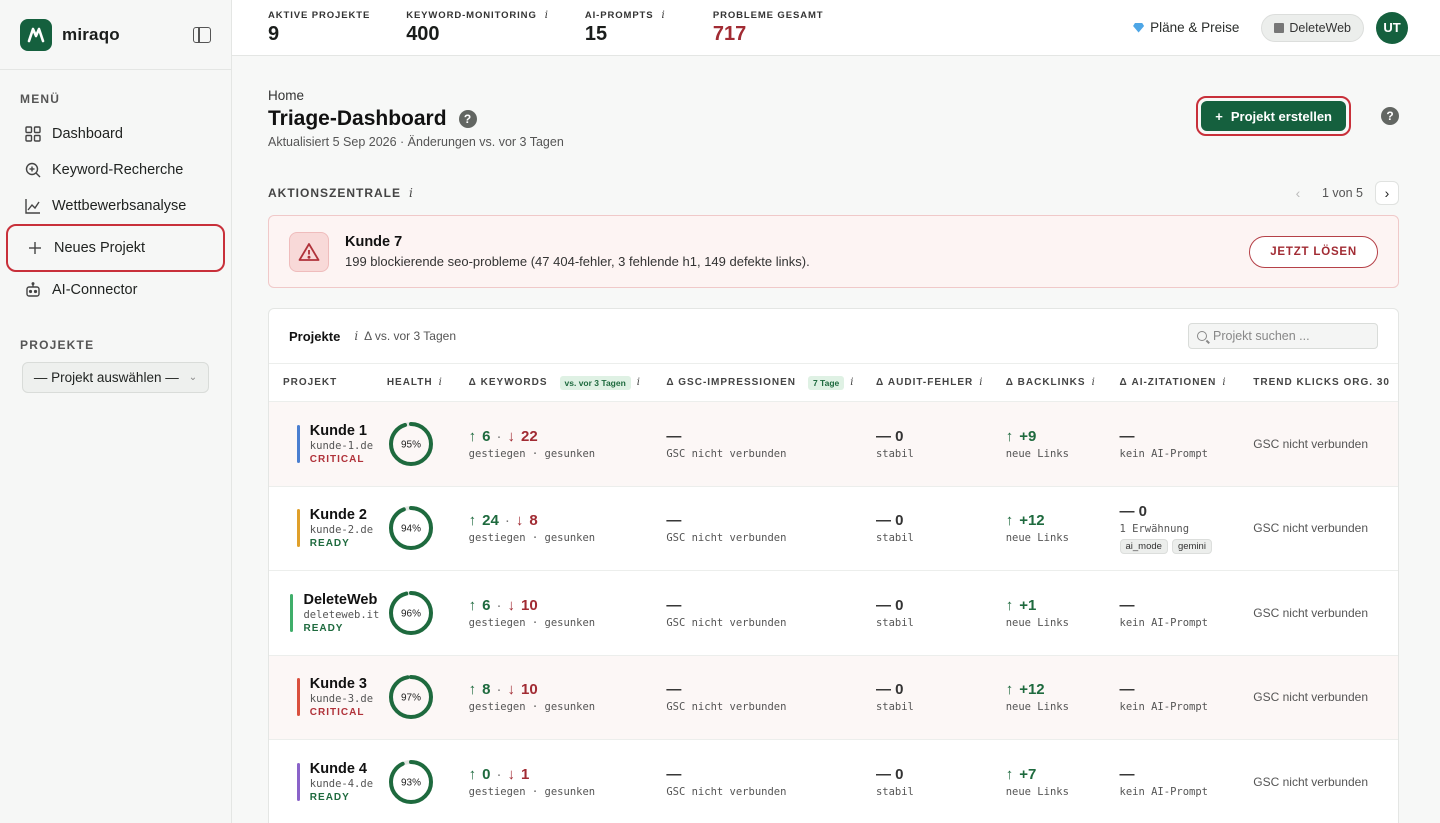  Describe the element at coordinates (115, 290) in the screenshot. I see `sidebar-item-ai-connector: AI-Connector` at that location.